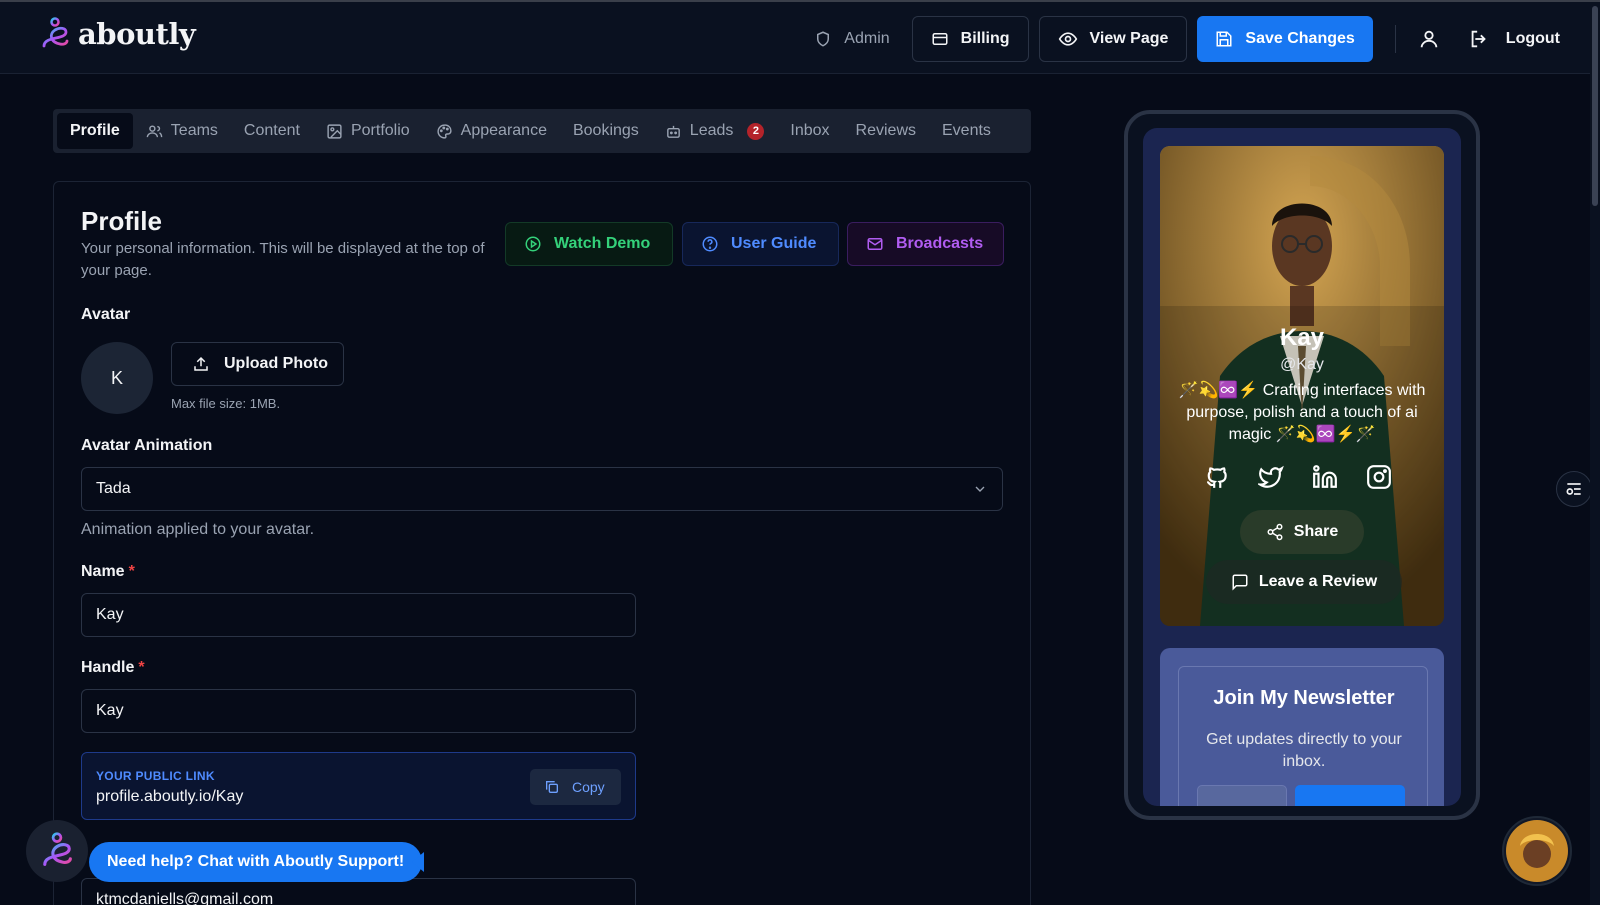 The image size is (1600, 905). I want to click on user-guide-button: User Guide, so click(760, 244).